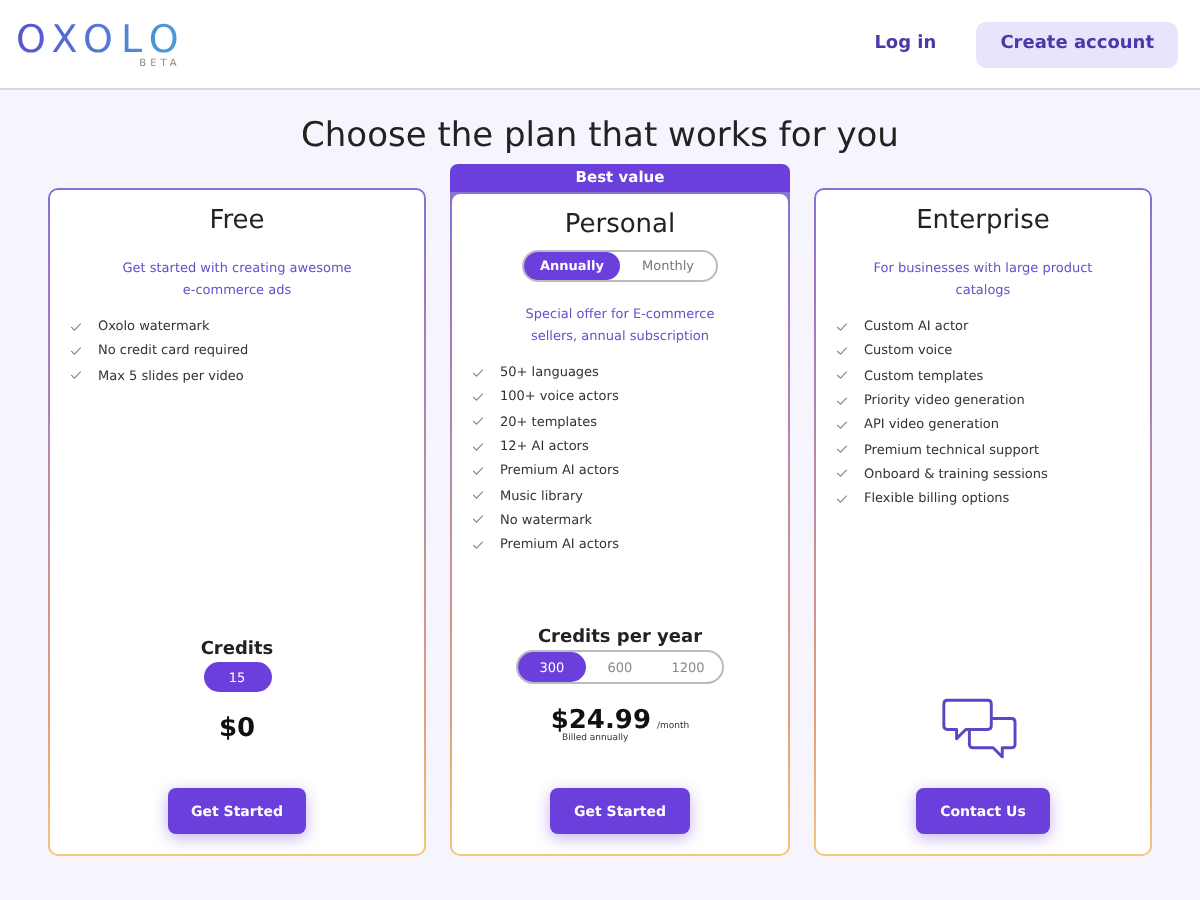 This screenshot has height=900, width=1200. I want to click on page-heading: Choose the plan that works for you, so click(600, 138).